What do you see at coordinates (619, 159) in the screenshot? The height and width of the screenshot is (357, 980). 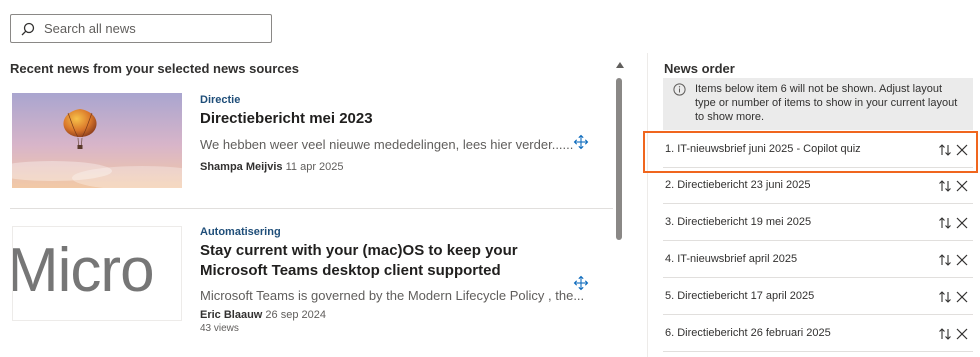 I see `scroll-thumb` at bounding box center [619, 159].